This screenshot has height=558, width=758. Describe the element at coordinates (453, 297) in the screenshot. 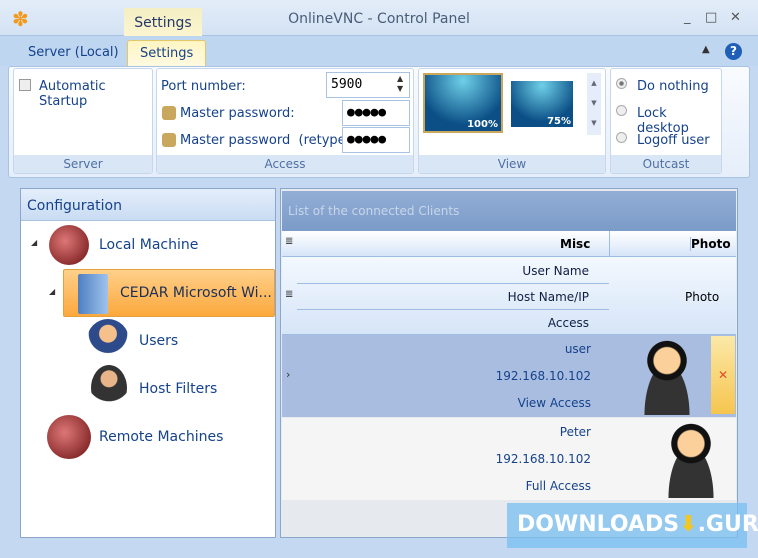

I see `sub-header-host: Host Name/IP` at that location.